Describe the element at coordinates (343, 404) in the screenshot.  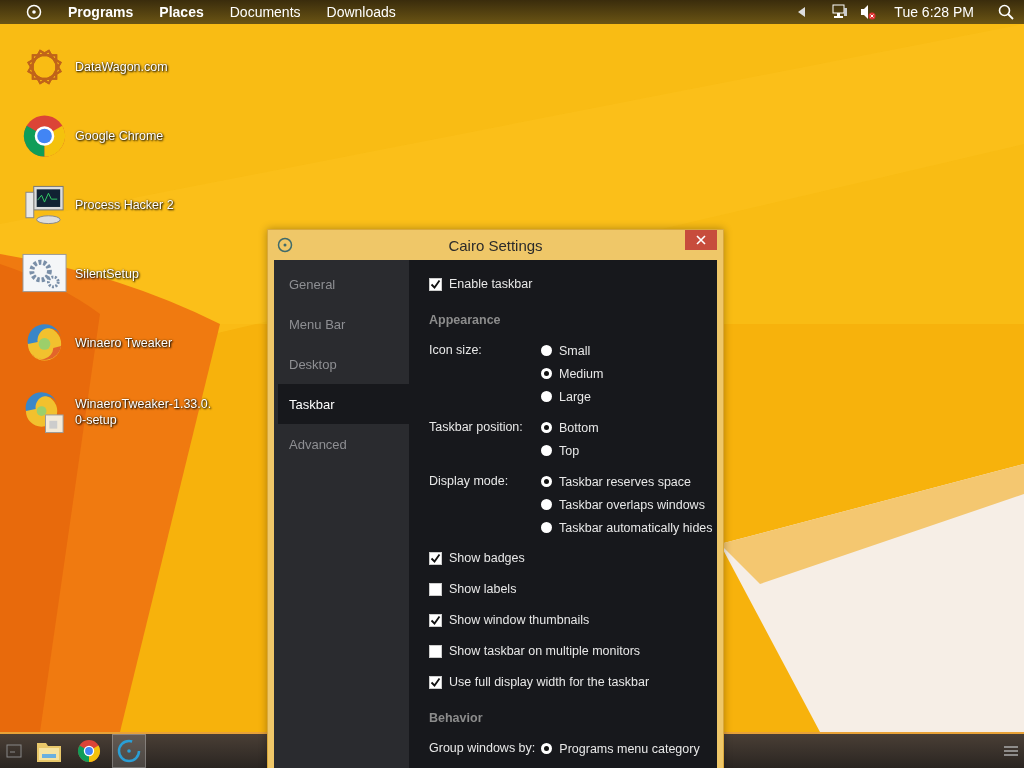
I see `sidebar-item: Taskbar` at that location.